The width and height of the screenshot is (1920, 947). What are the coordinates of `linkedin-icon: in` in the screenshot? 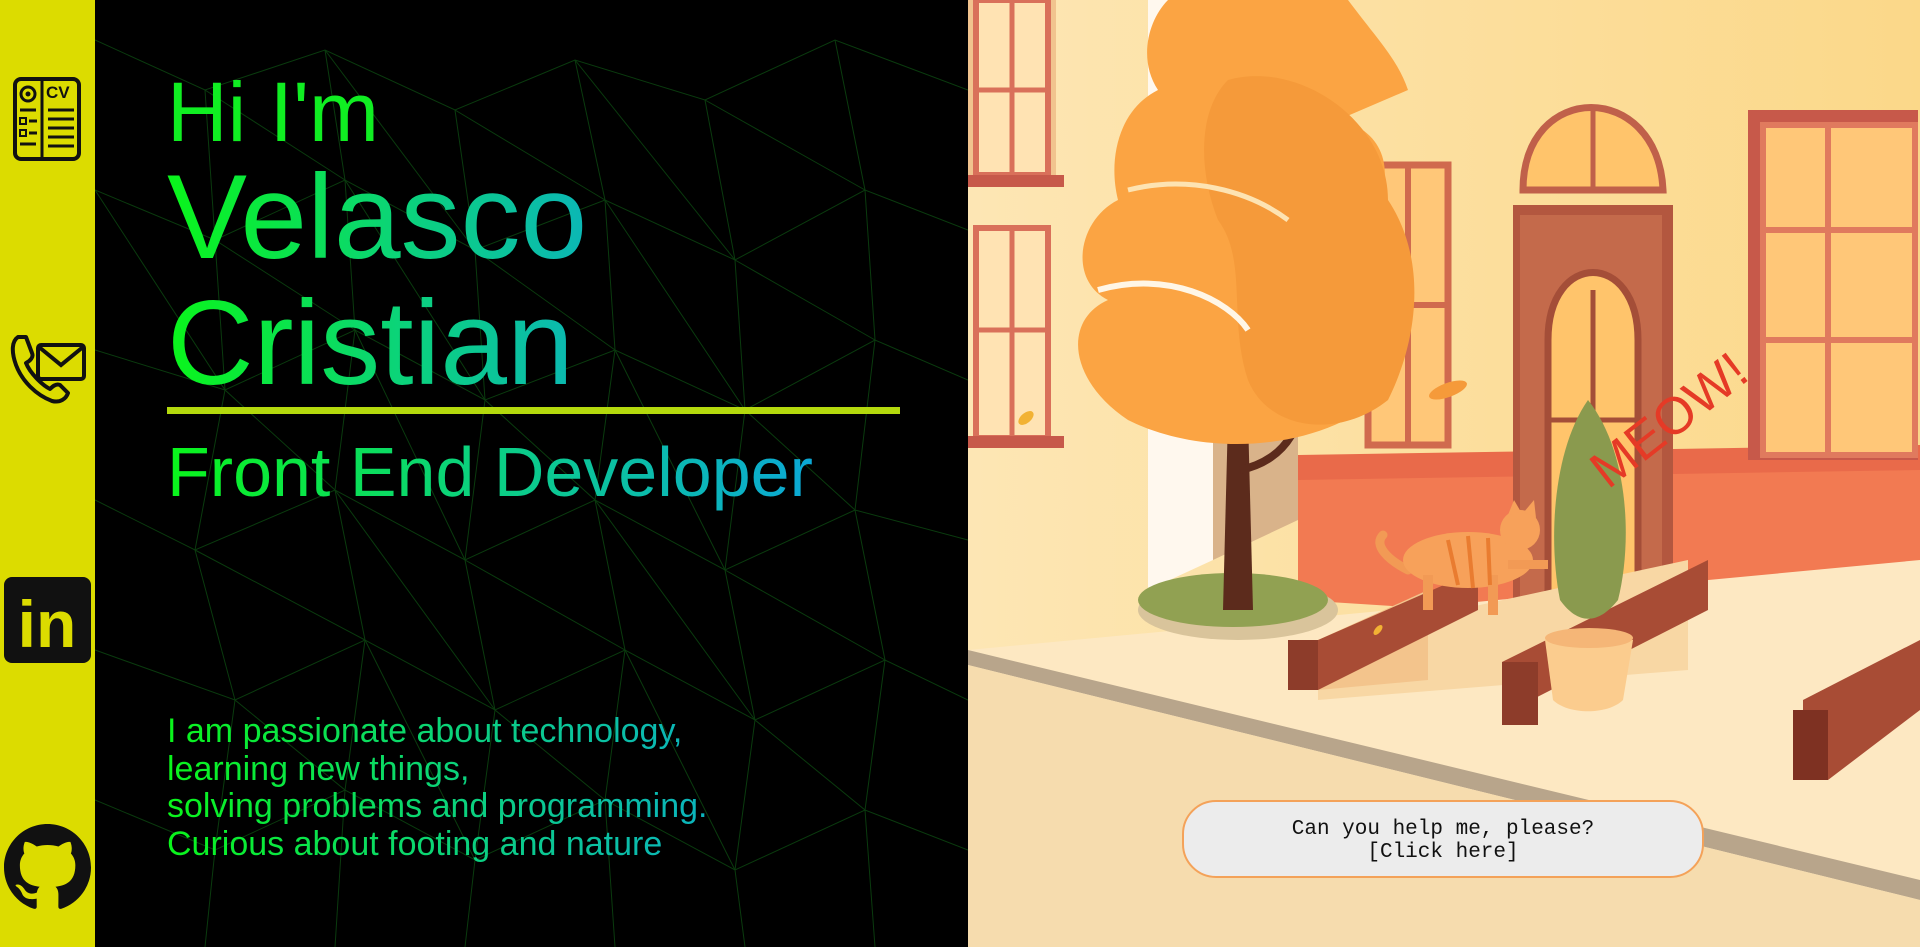 It's located at (47, 620).